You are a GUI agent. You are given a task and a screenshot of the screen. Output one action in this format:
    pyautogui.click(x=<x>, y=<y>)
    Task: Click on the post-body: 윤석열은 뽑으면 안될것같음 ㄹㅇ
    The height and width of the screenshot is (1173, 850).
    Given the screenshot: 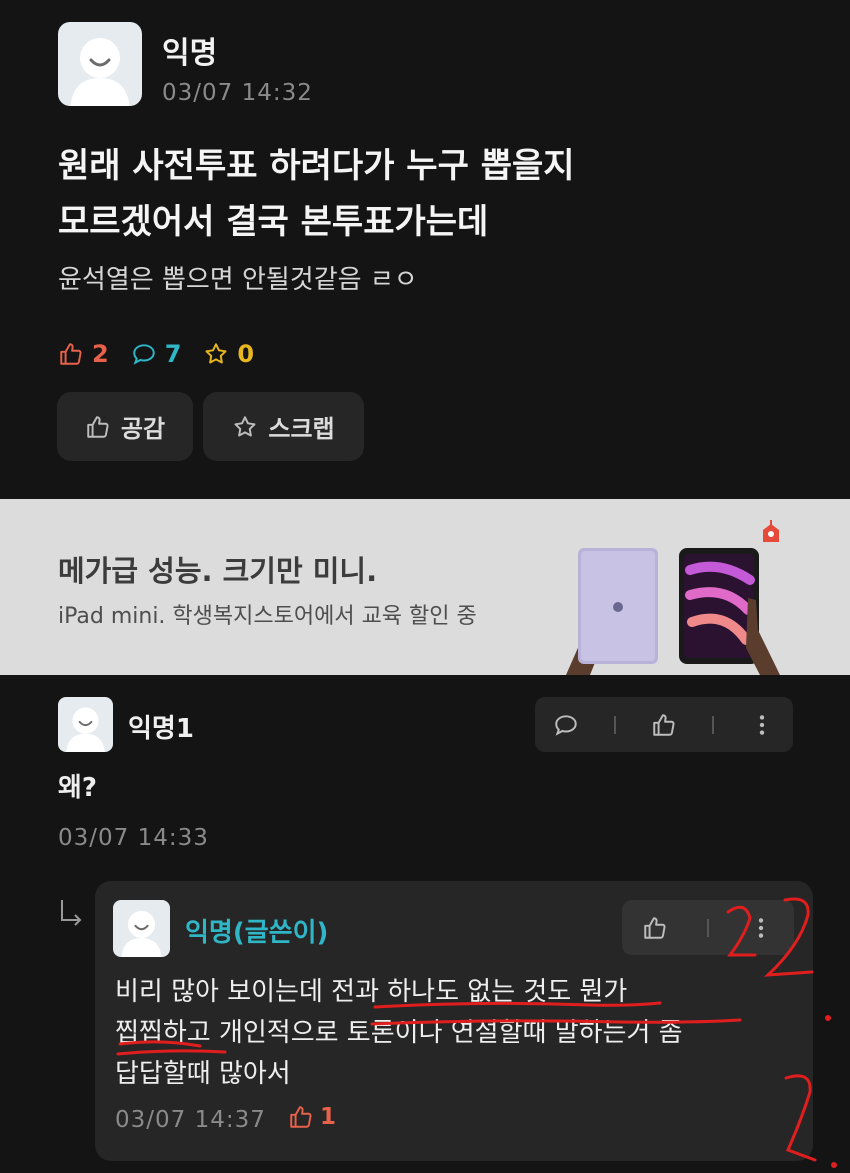 What is the action you would take?
    pyautogui.click(x=238, y=280)
    